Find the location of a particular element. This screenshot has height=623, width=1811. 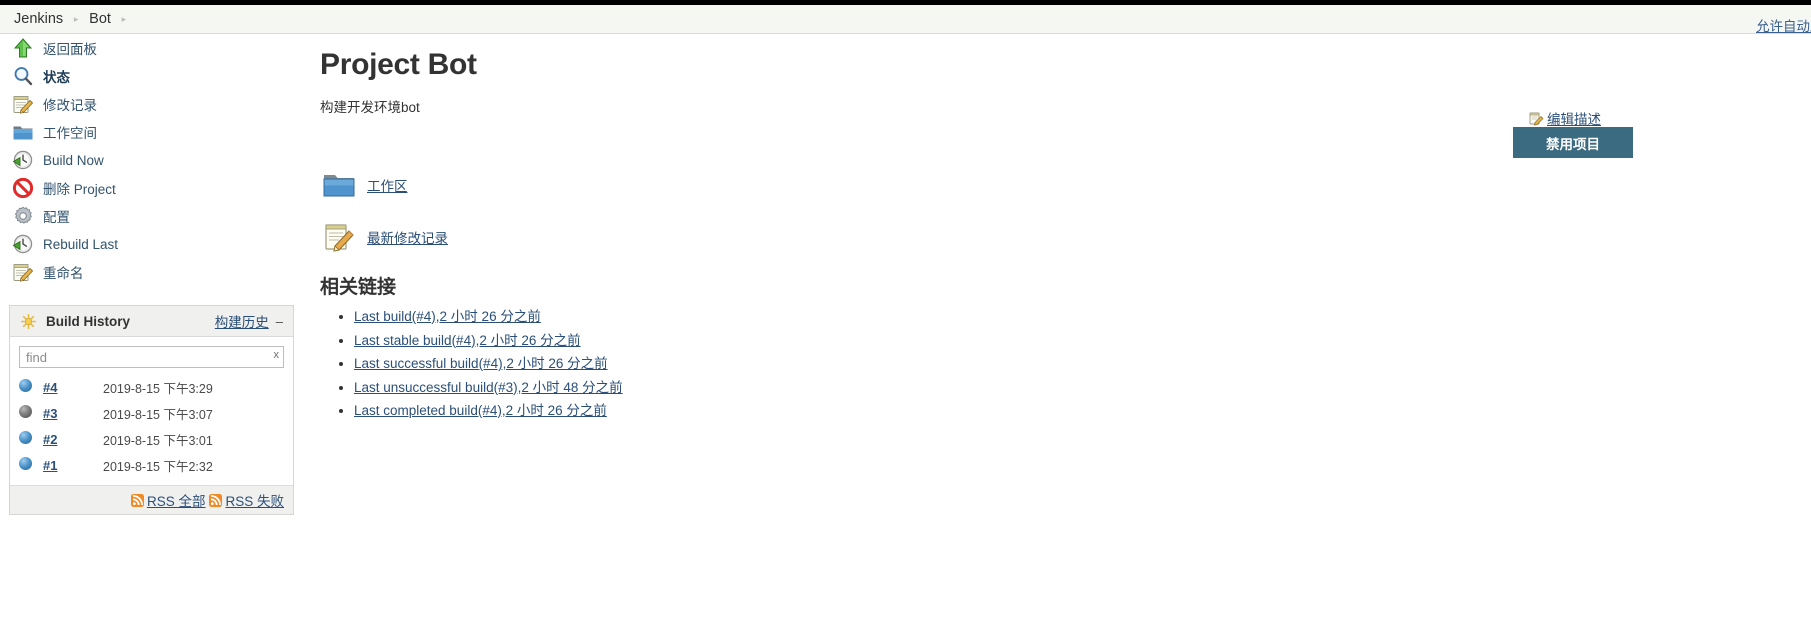

build-timestamp: 2019-8-15 下午3:07 is located at coordinates (158, 414).